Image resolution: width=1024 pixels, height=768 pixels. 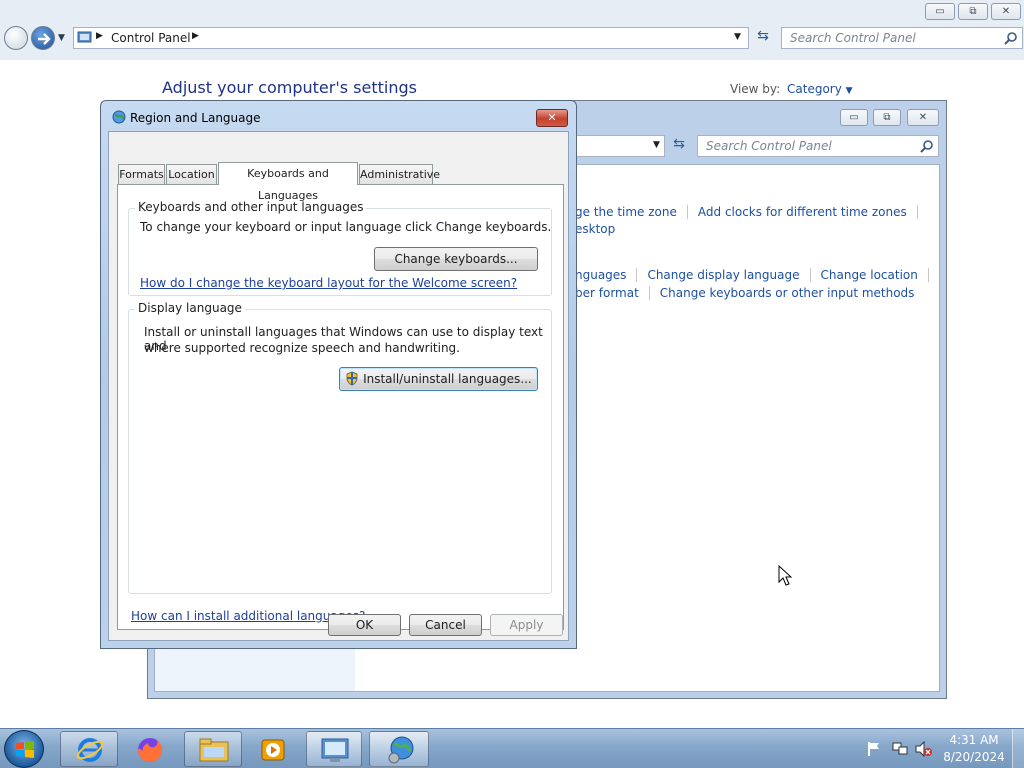 What do you see at coordinates (61, 38) in the screenshot?
I see `recent-pages-dropdown: ▼` at bounding box center [61, 38].